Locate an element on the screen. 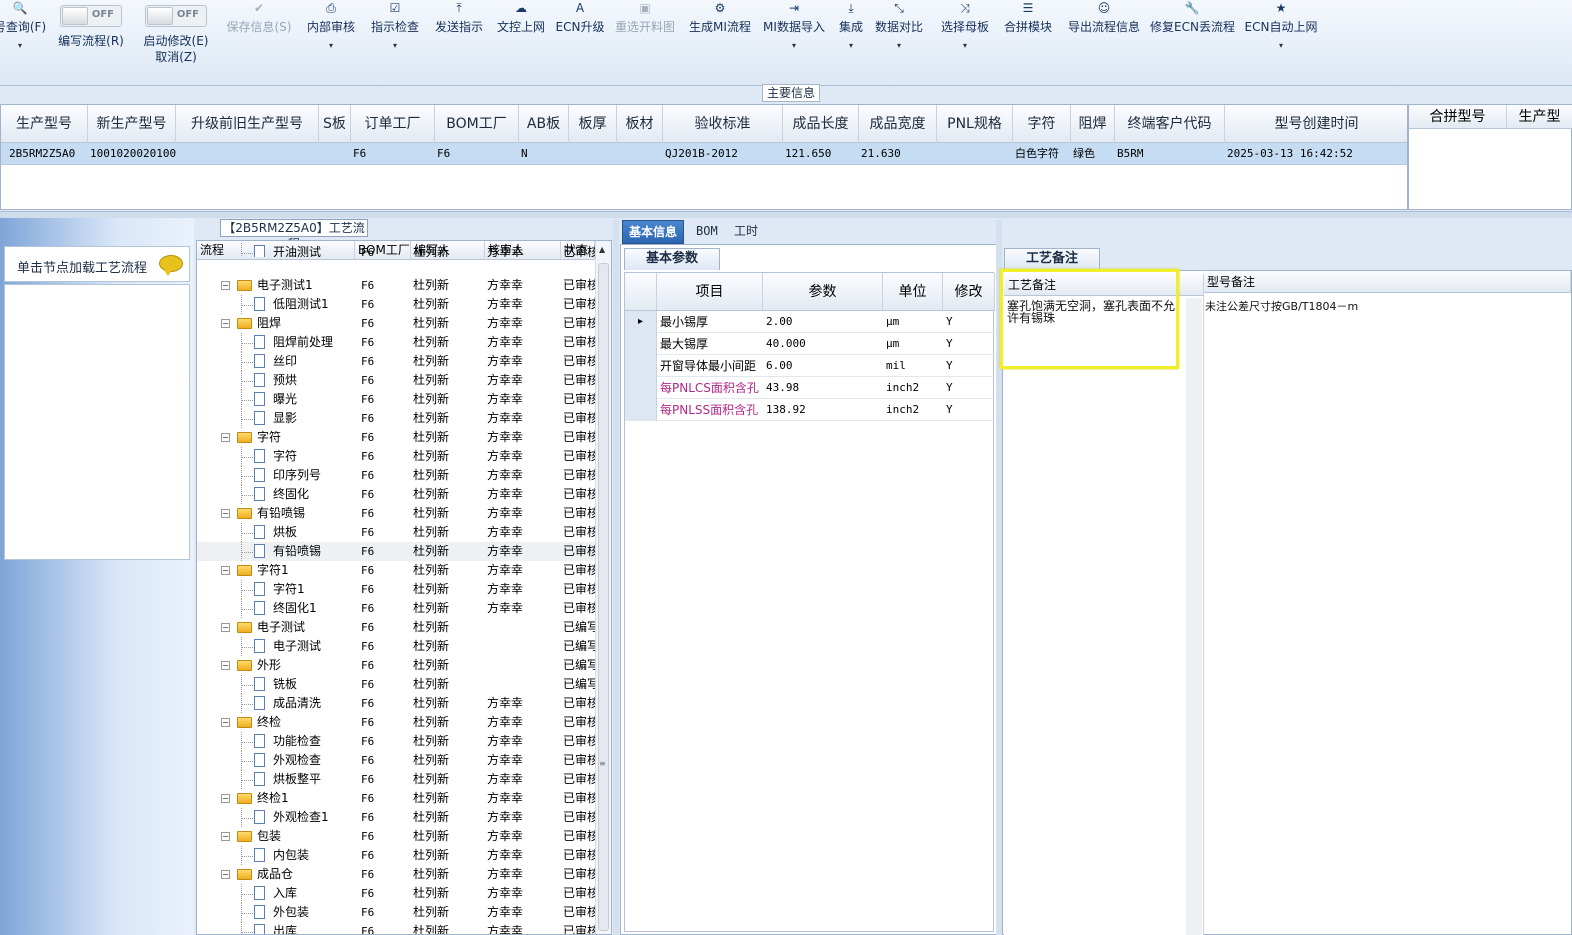 The height and width of the screenshot is (935, 1572). tree-row: 电子测试 F6 杜列新 已编写 is located at coordinates (396, 646).